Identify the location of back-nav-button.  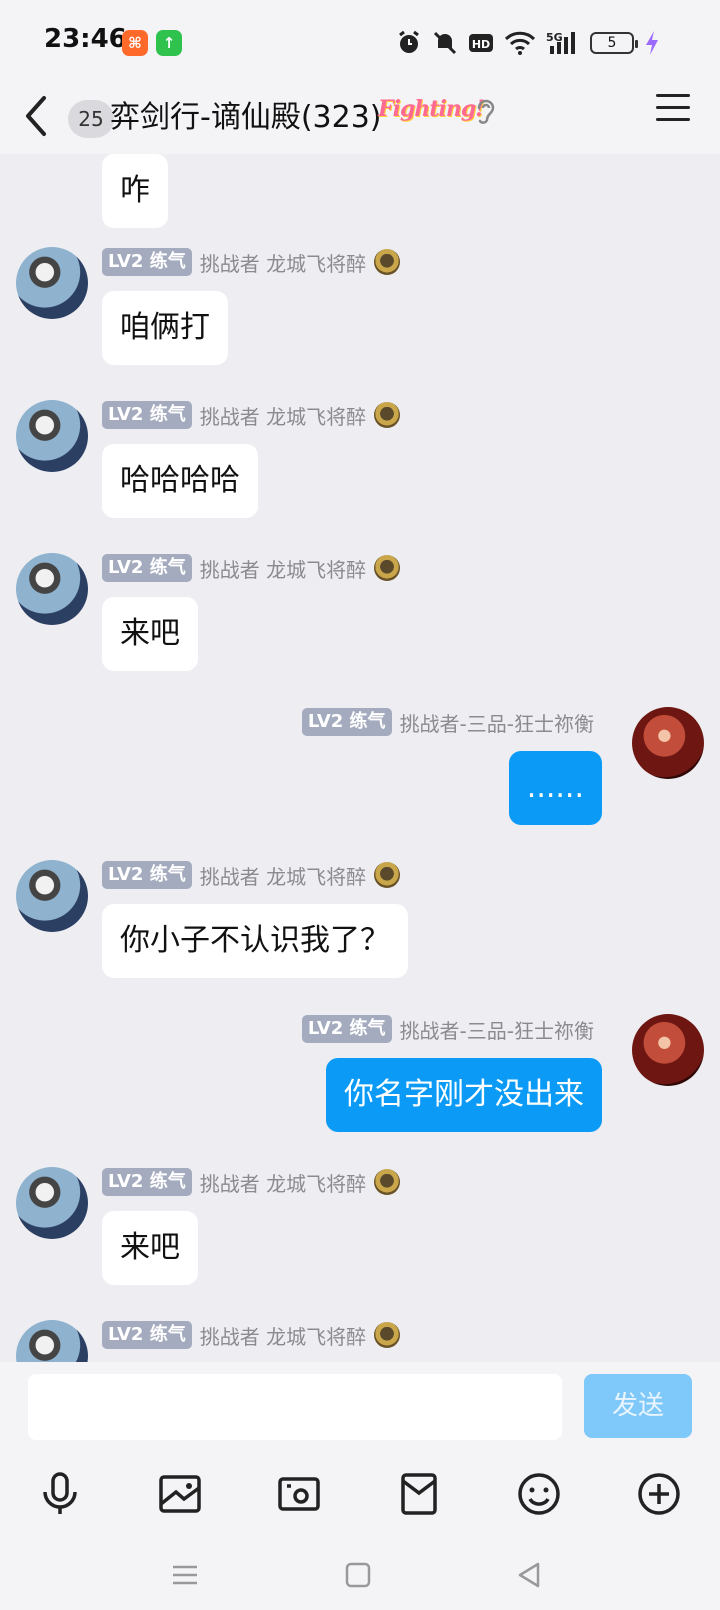
(529, 1575).